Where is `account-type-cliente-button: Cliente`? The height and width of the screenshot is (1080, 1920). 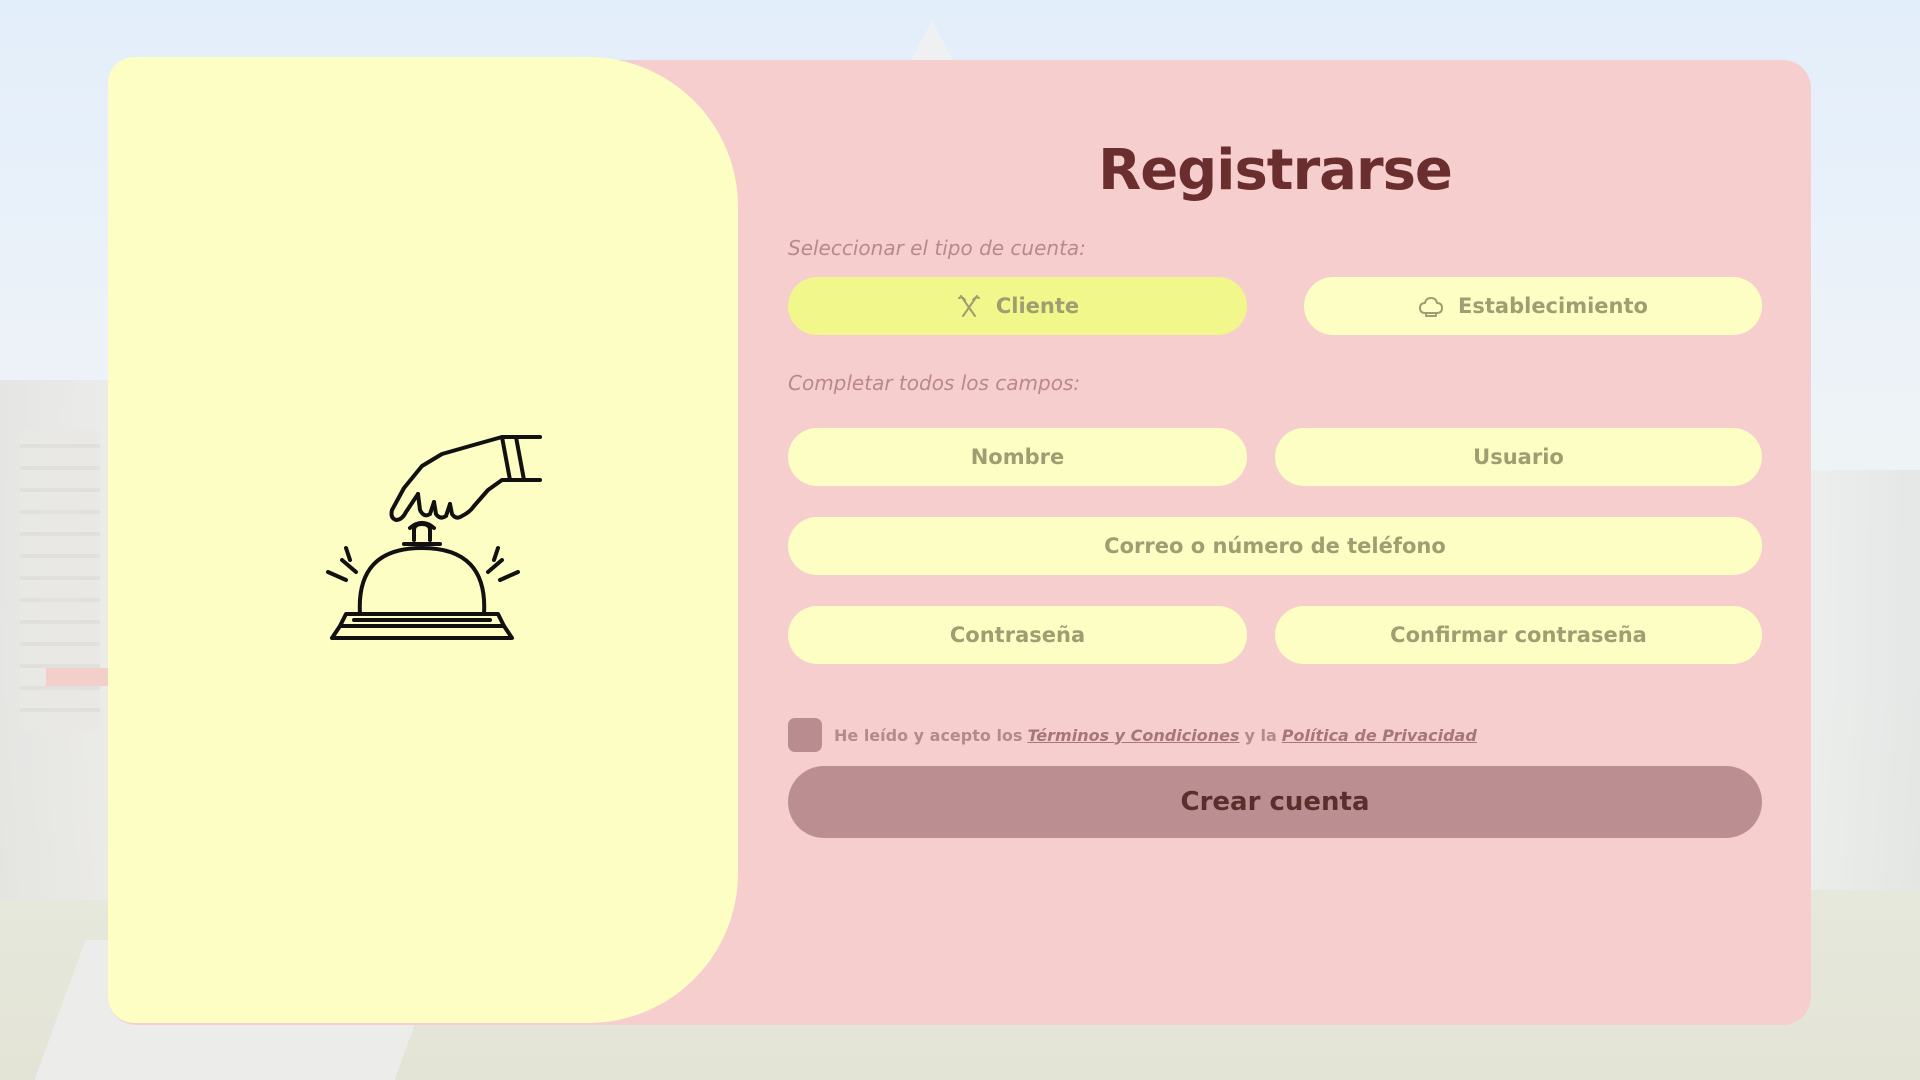 account-type-cliente-button: Cliente is located at coordinates (1017, 306).